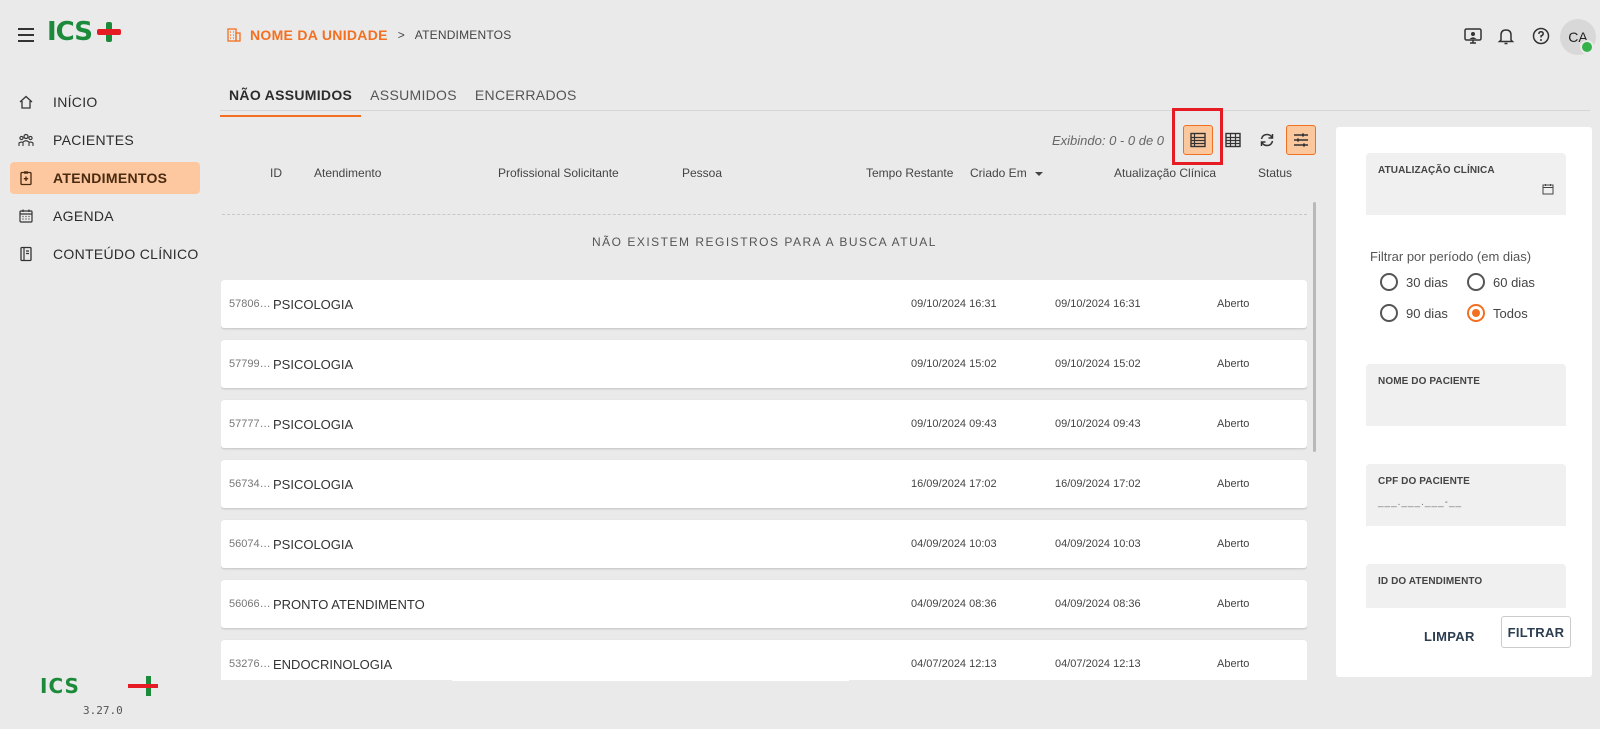 This screenshot has width=1600, height=729. Describe the element at coordinates (998, 173) in the screenshot. I see `column-criado-em-label: Criado Em` at that location.